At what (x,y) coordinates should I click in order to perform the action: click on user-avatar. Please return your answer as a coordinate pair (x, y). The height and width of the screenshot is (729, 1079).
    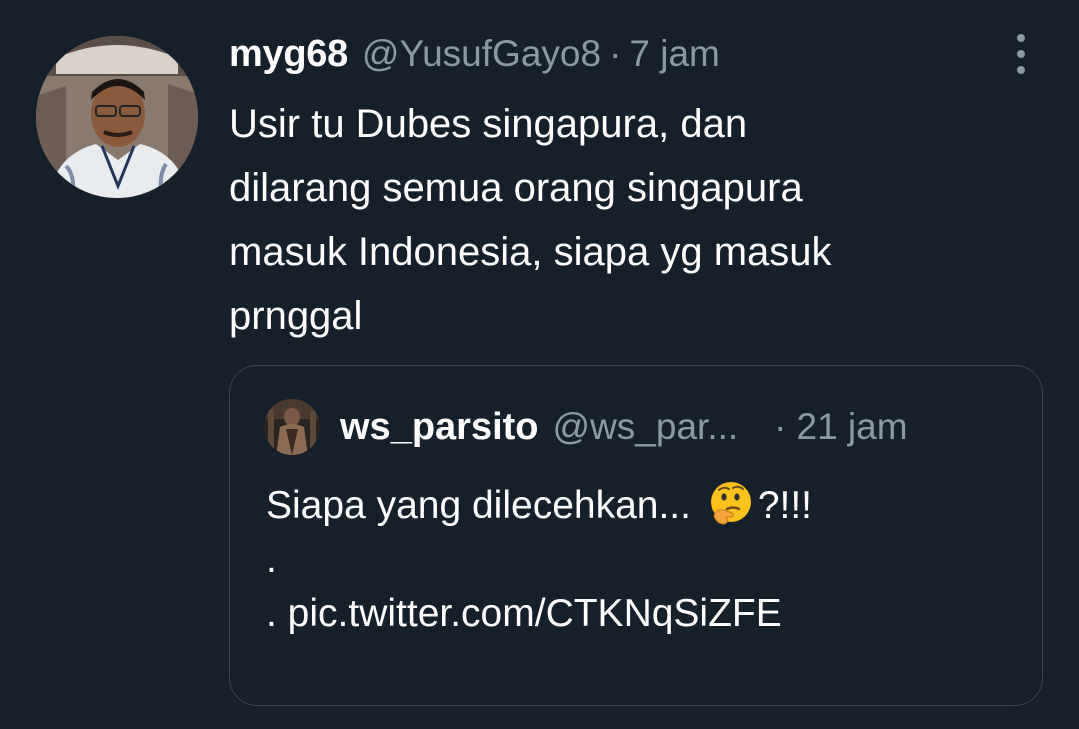
    Looking at the image, I should click on (117, 117).